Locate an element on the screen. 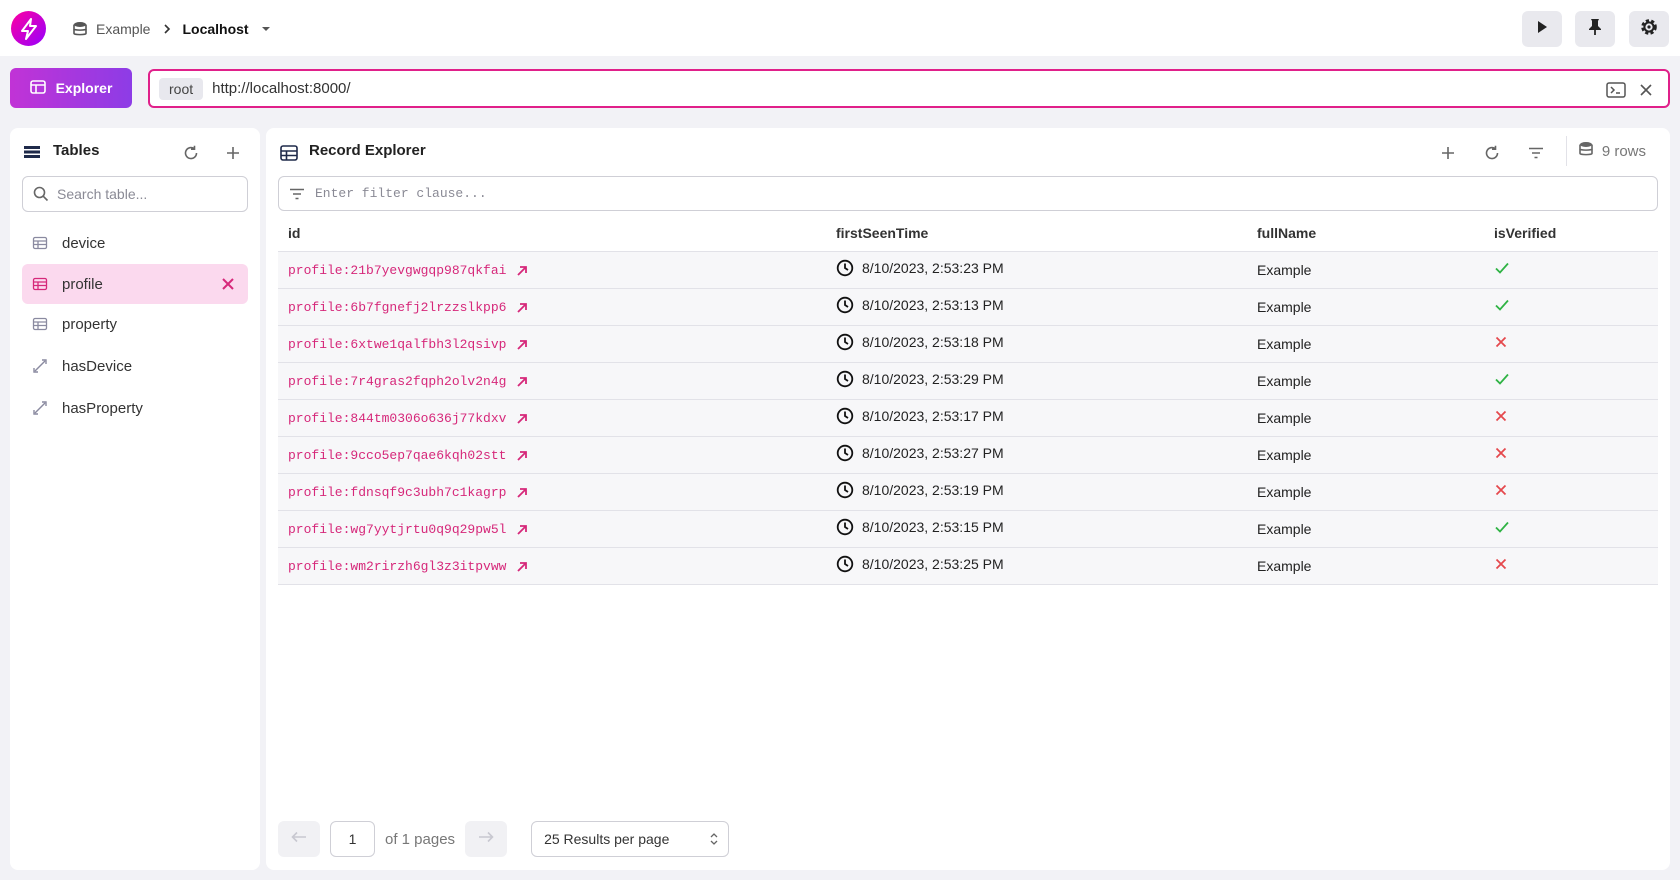  breadcrumb-namespace: Example is located at coordinates (123, 29).